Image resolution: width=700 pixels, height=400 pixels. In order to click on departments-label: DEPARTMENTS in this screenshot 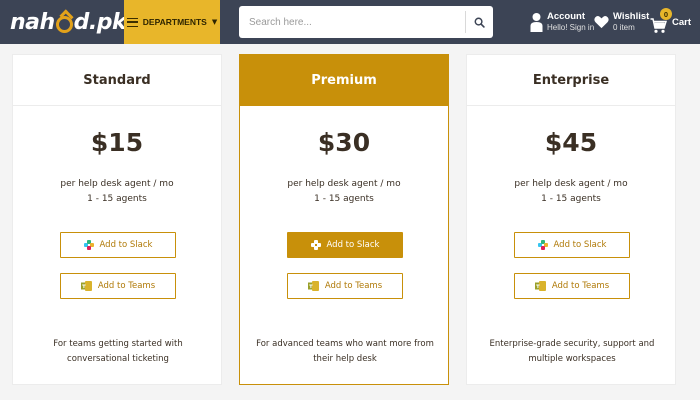, I will do `click(174, 22)`.